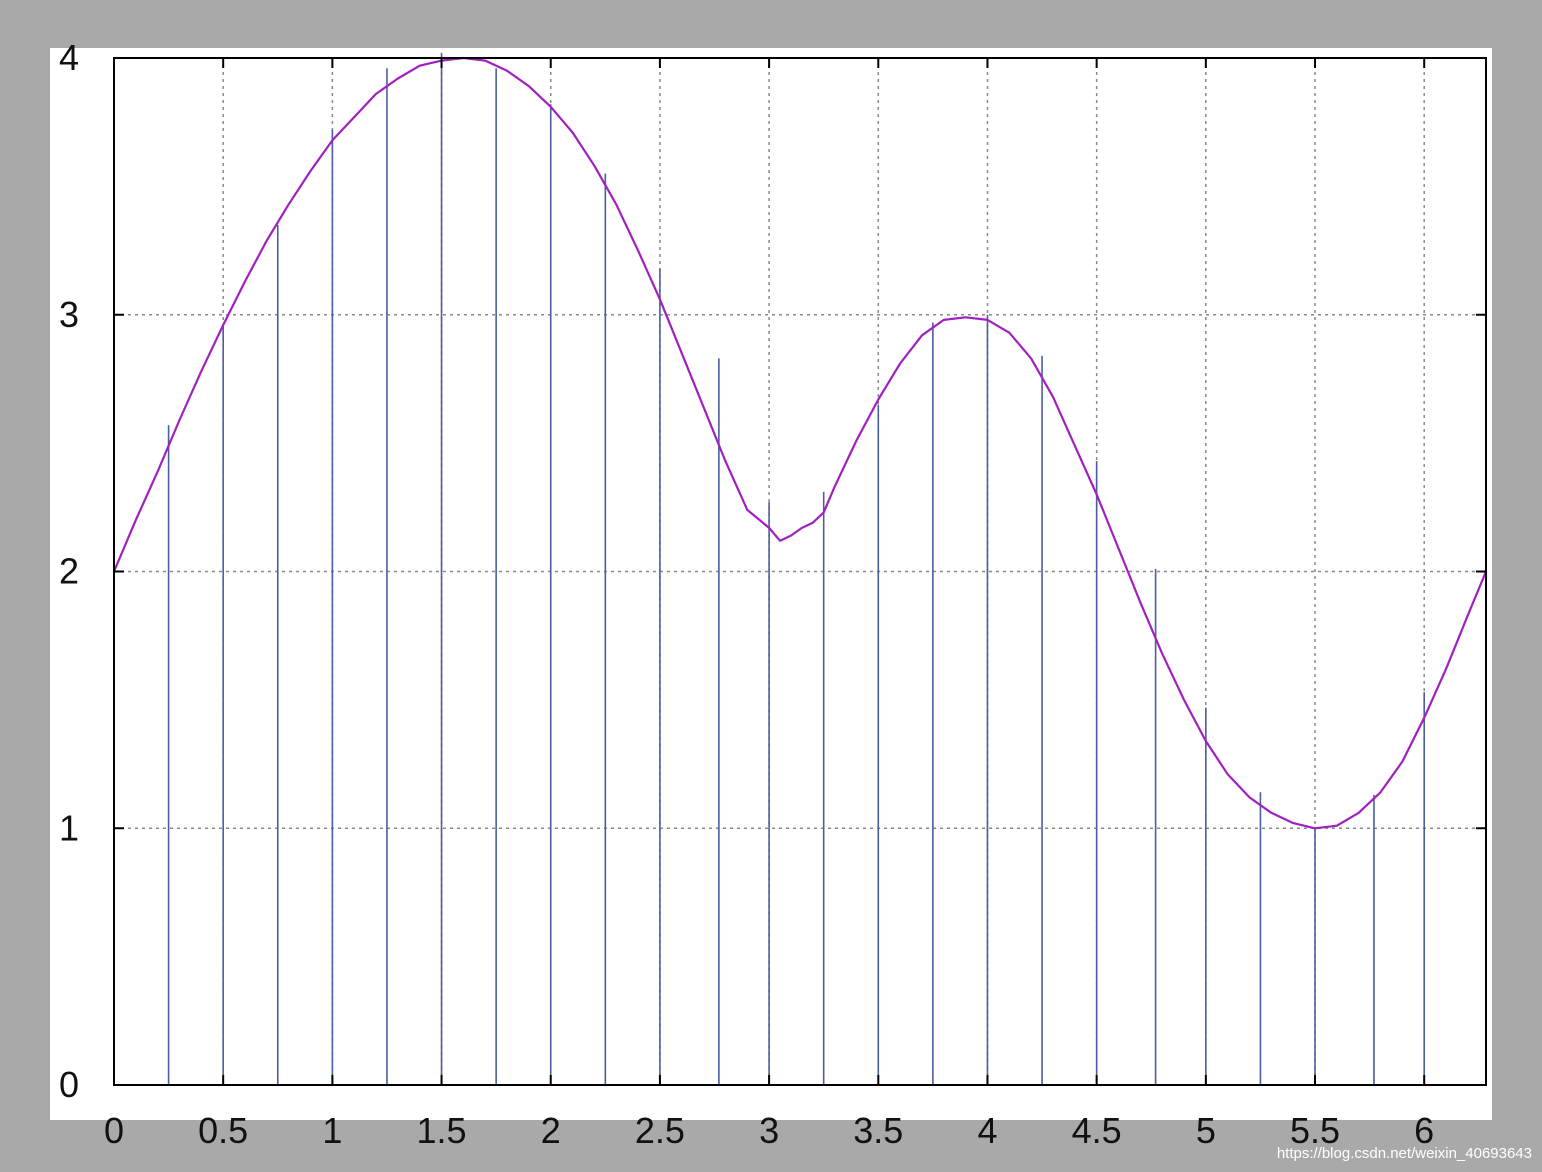  I want to click on y-tick-label: 0, so click(69, 1084).